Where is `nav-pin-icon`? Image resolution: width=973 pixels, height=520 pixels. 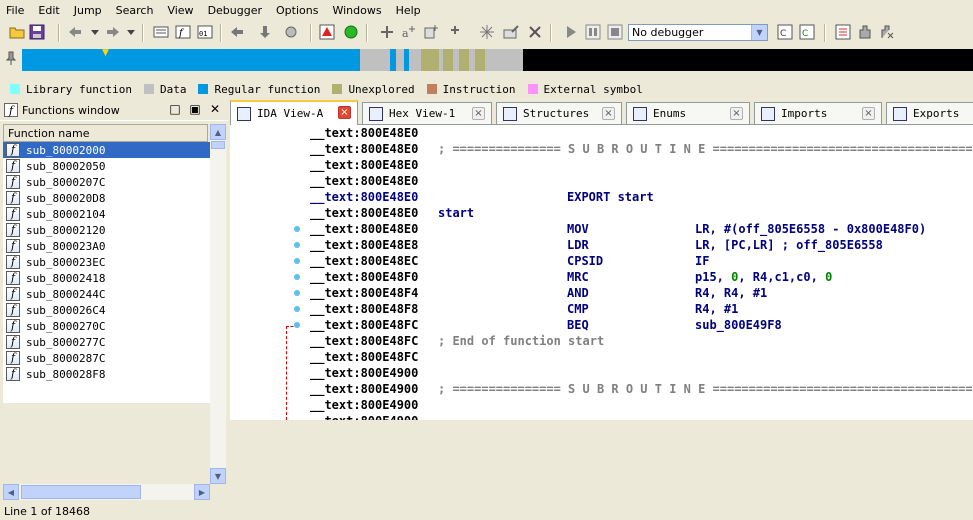 nav-pin-icon is located at coordinates (11, 58).